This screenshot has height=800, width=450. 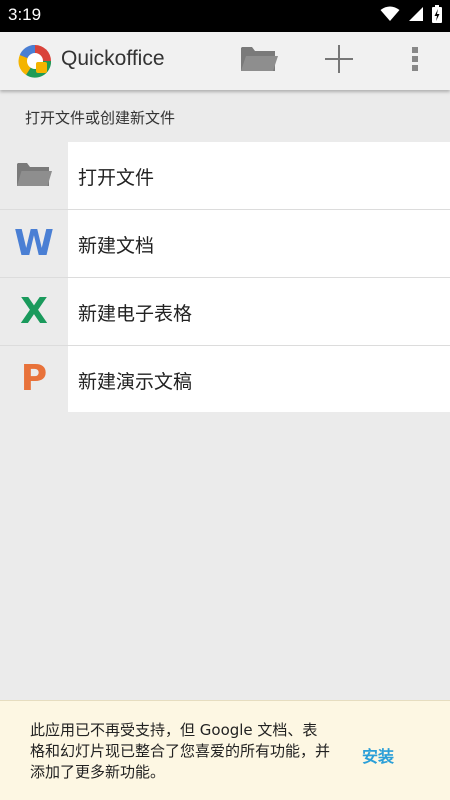 I want to click on list-item-new-spreadsheet: X 新建电子表格, so click(x=225, y=312).